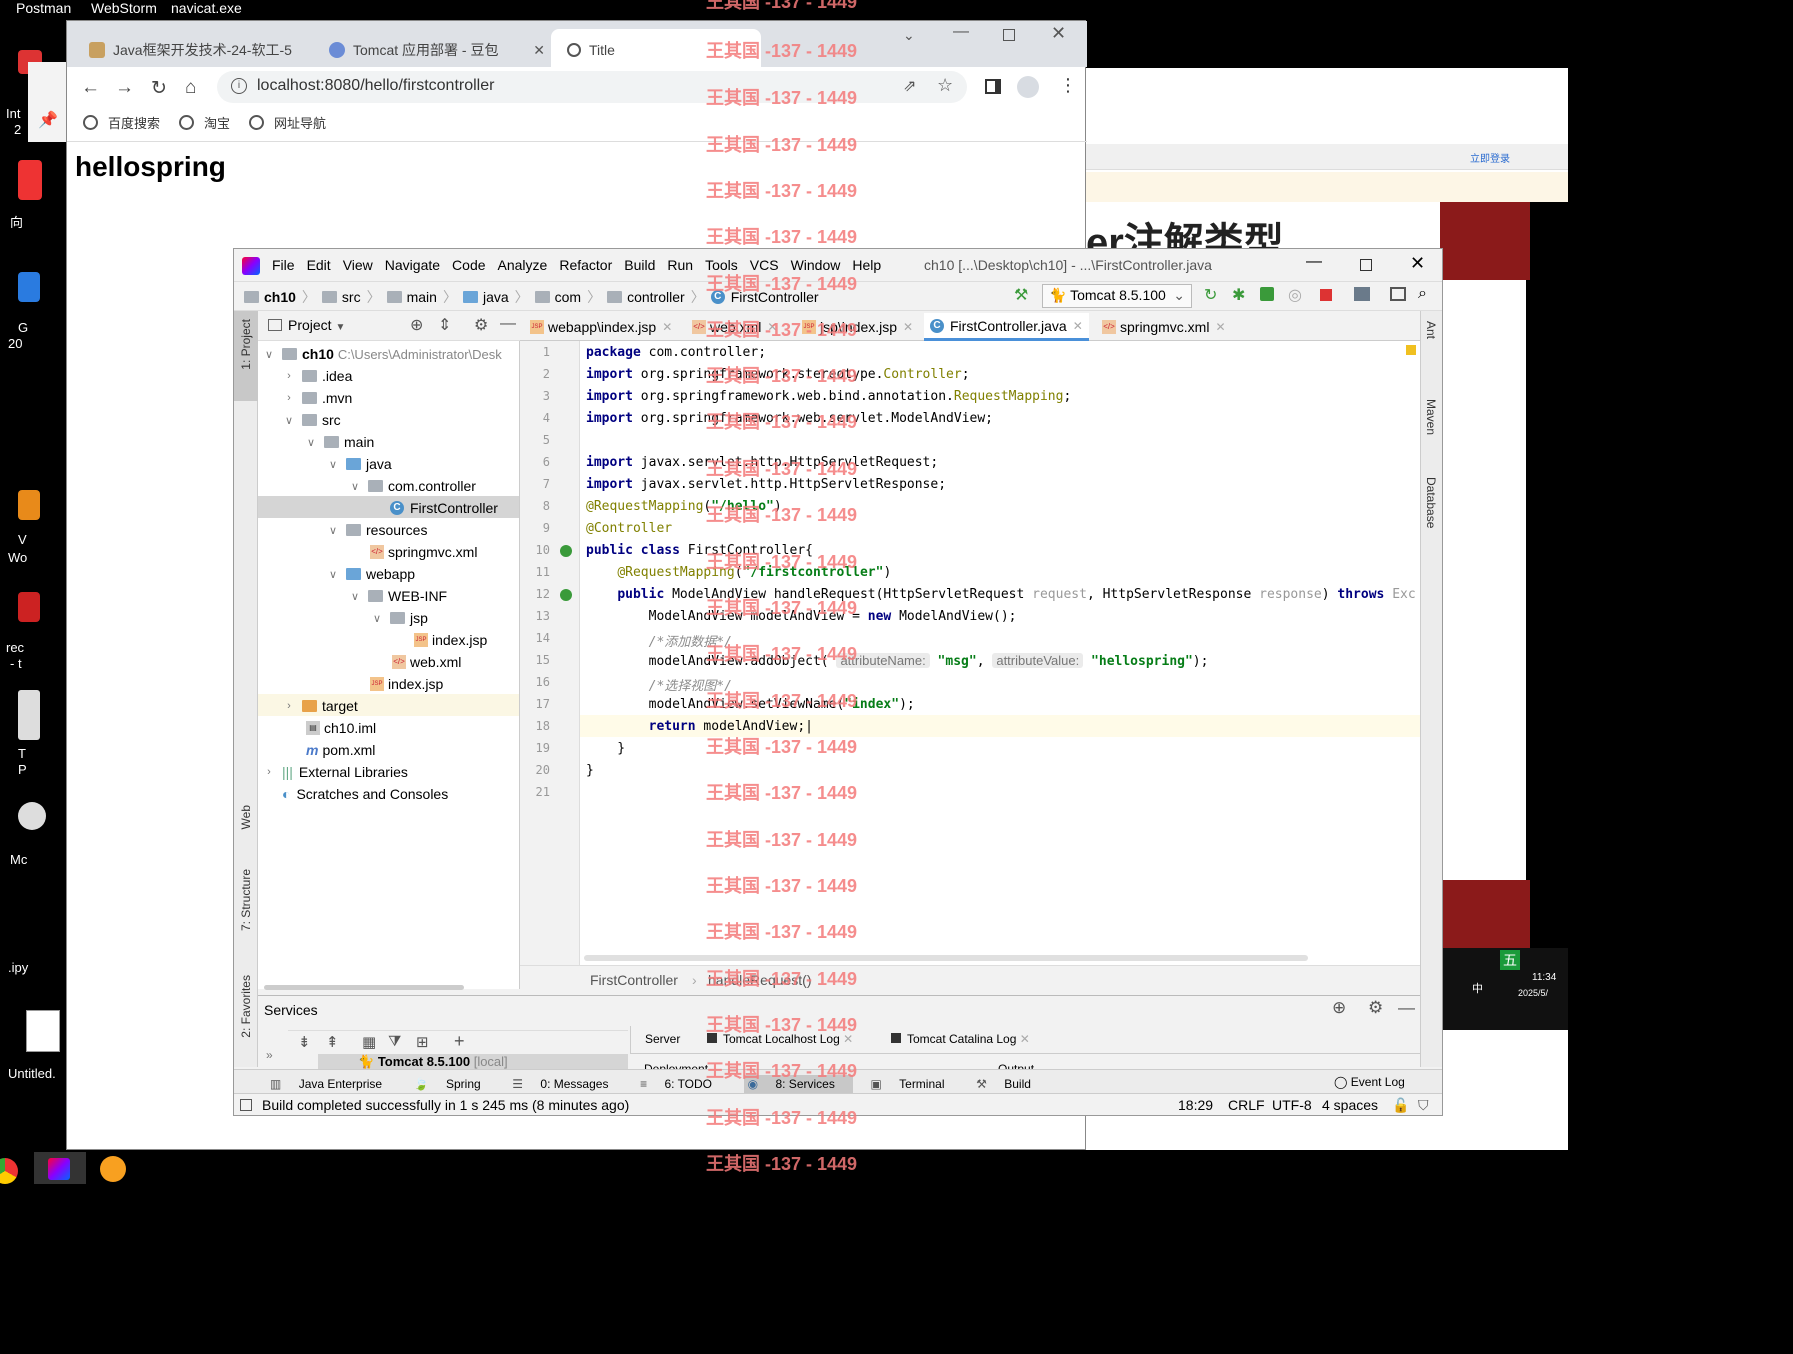  Describe the element at coordinates (1314, 262) in the screenshot. I see `minimize-icon: —` at that location.